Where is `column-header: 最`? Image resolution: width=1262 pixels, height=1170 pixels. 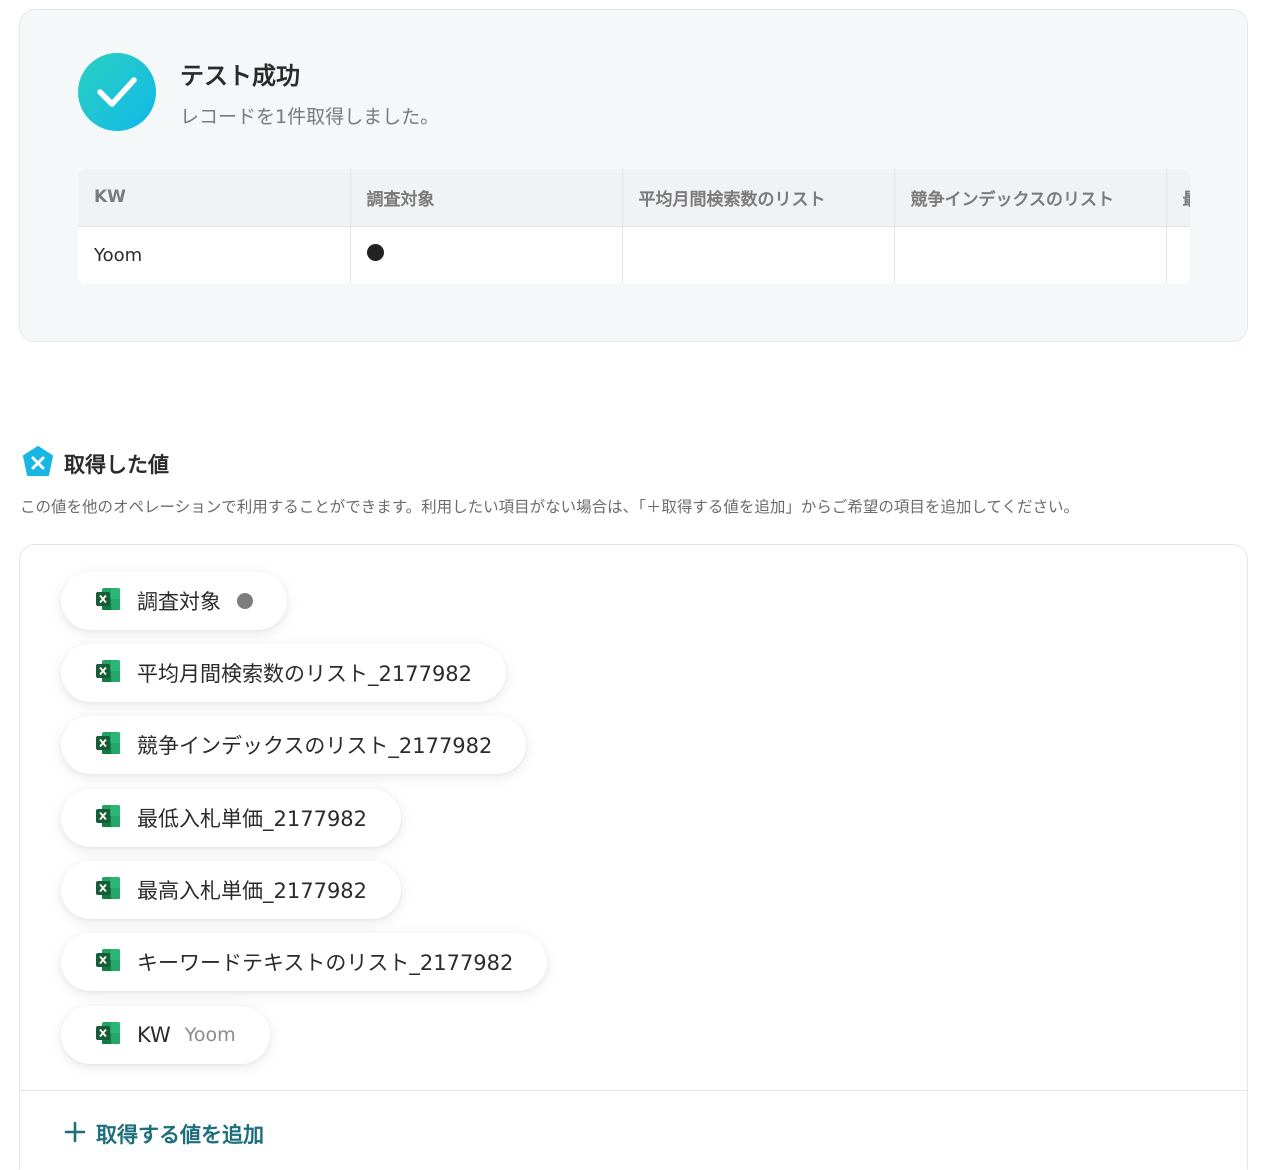
column-header: 最 is located at coordinates (1178, 198).